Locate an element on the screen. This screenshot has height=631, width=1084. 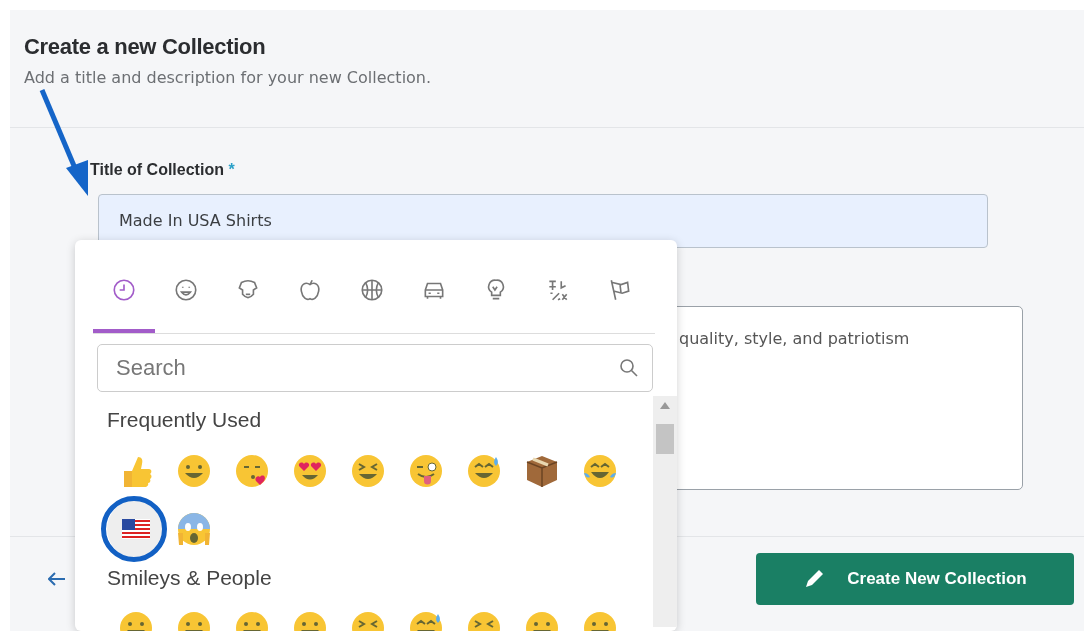
winking-face-icon is located at coordinates (426, 470).